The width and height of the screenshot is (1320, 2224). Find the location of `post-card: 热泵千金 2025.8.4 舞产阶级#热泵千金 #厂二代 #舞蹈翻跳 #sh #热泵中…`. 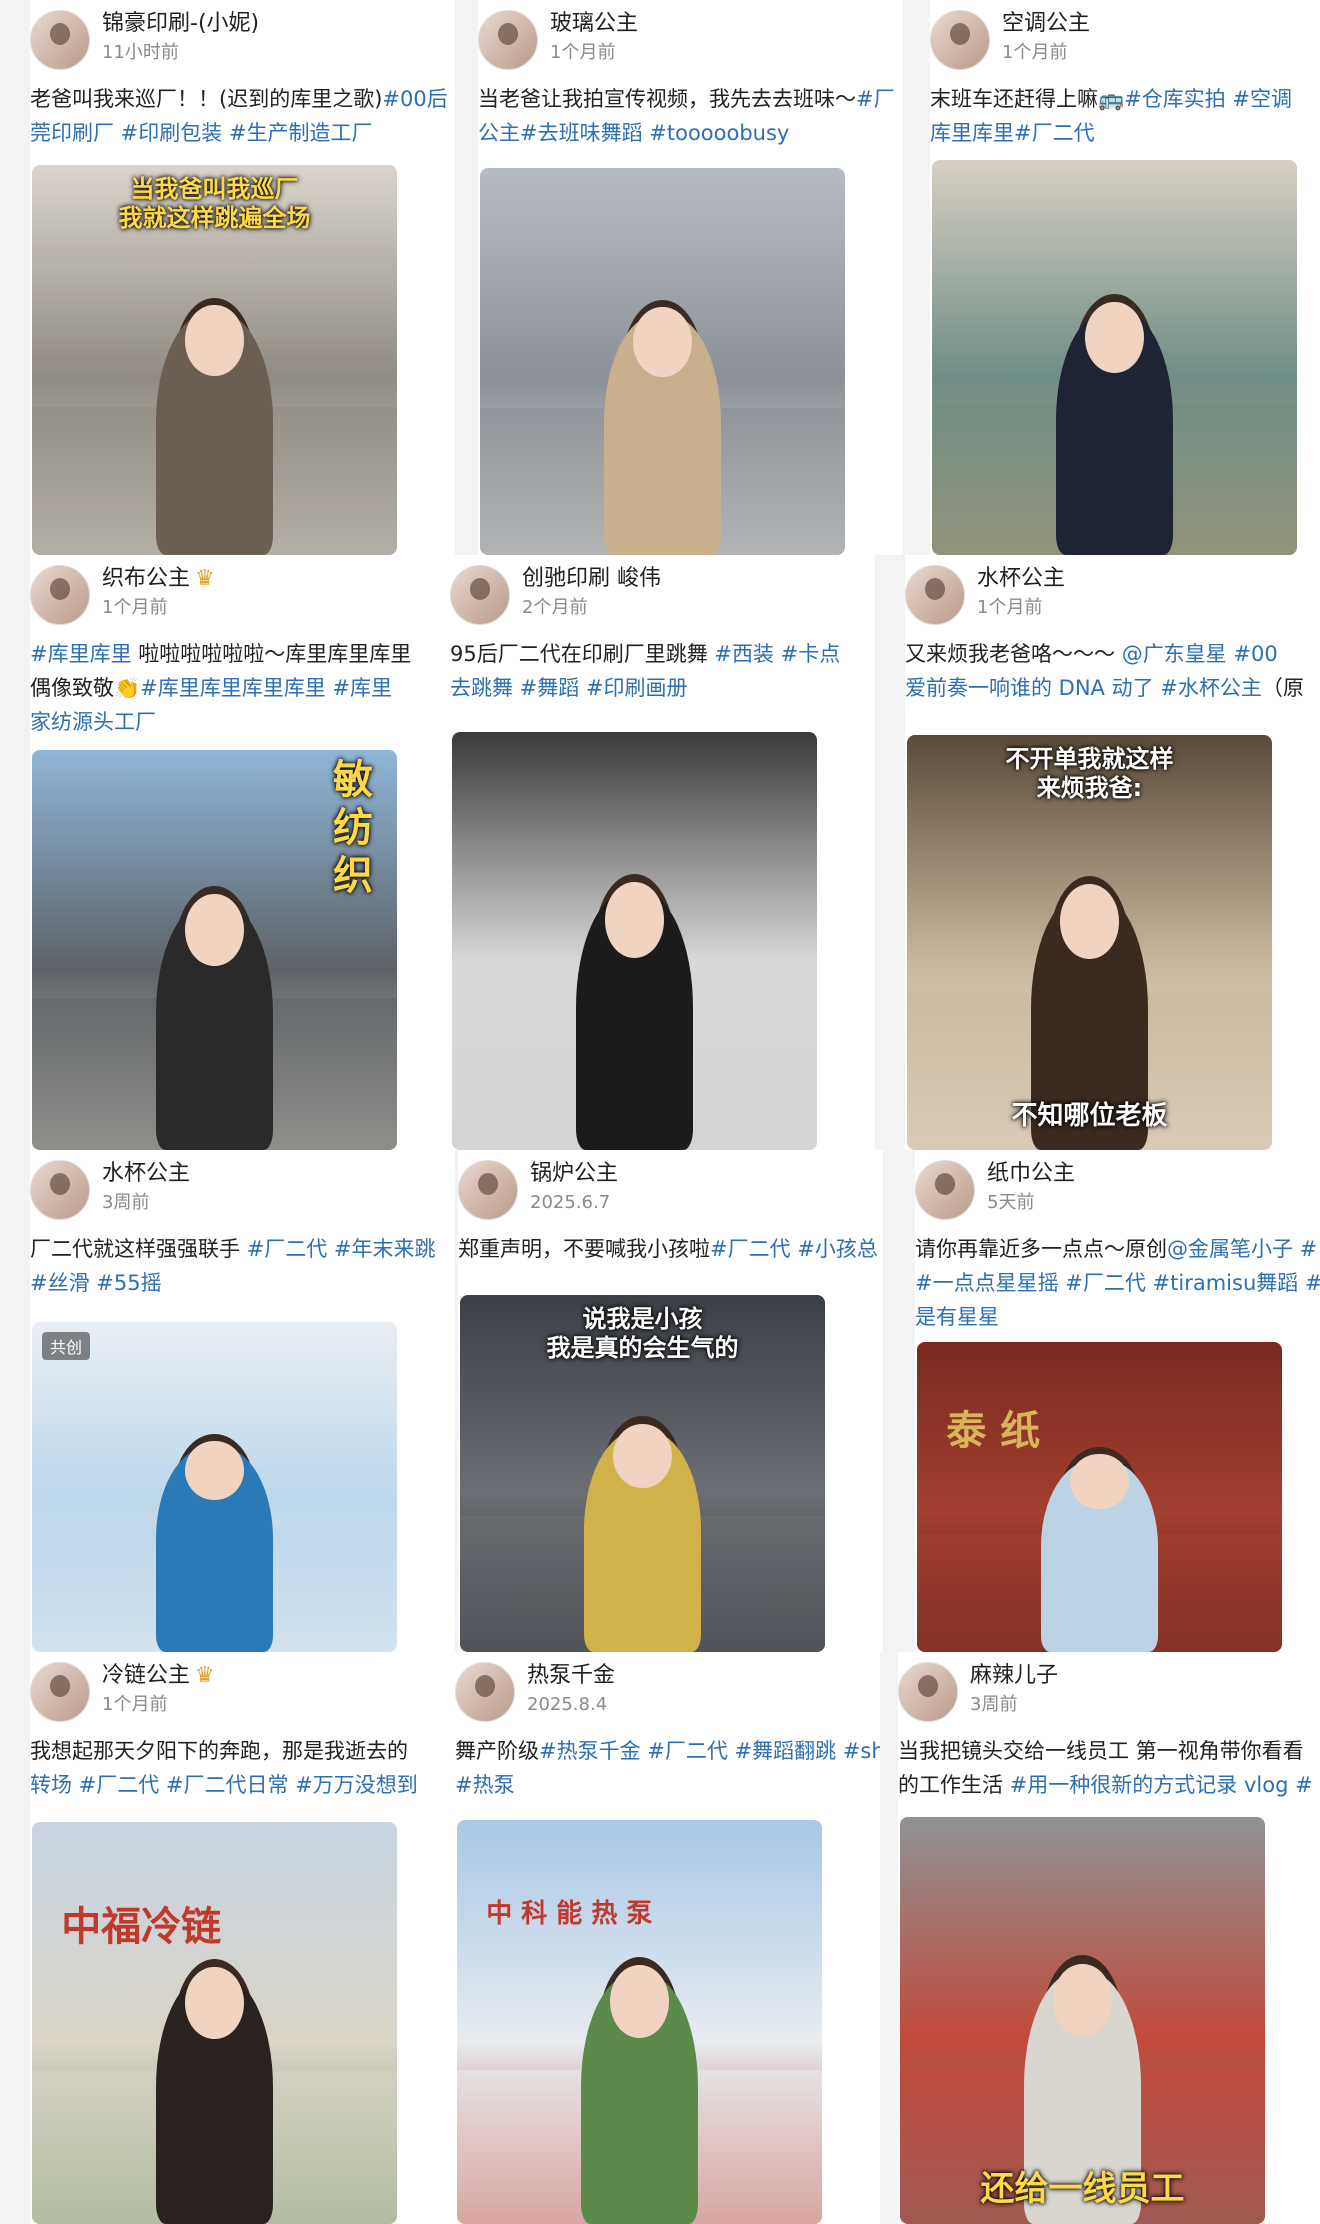

post-card: 热泵千金 2025.8.4 舞产阶级#热泵千金 #厂二代 #舞蹈翻跳 #sh #热泵中… is located at coordinates (667, 1938).